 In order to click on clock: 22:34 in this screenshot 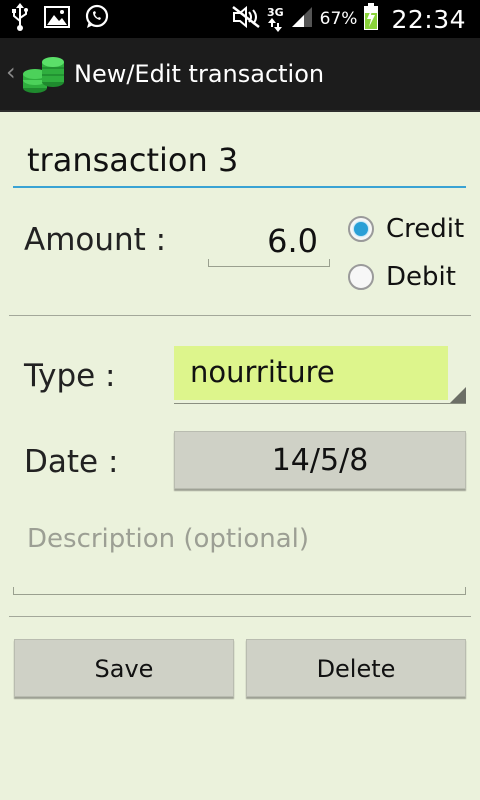, I will do `click(428, 19)`.